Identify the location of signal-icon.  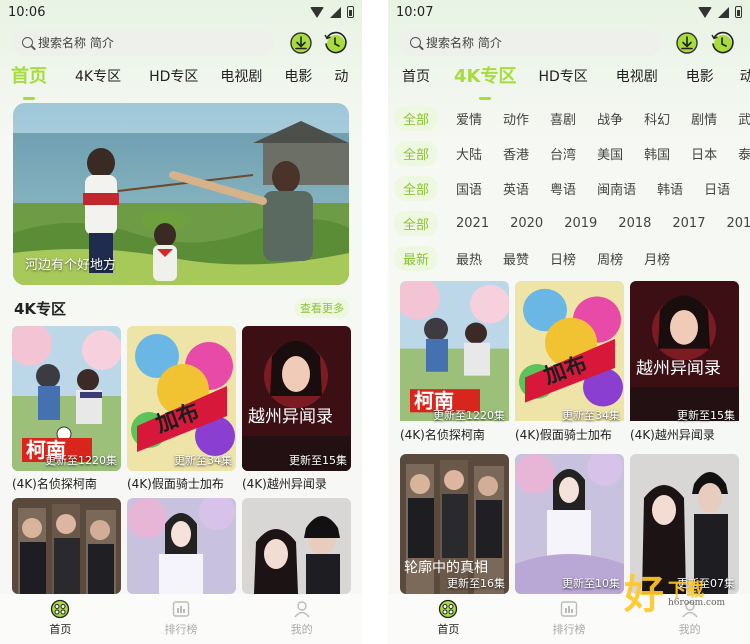
(335, 12).